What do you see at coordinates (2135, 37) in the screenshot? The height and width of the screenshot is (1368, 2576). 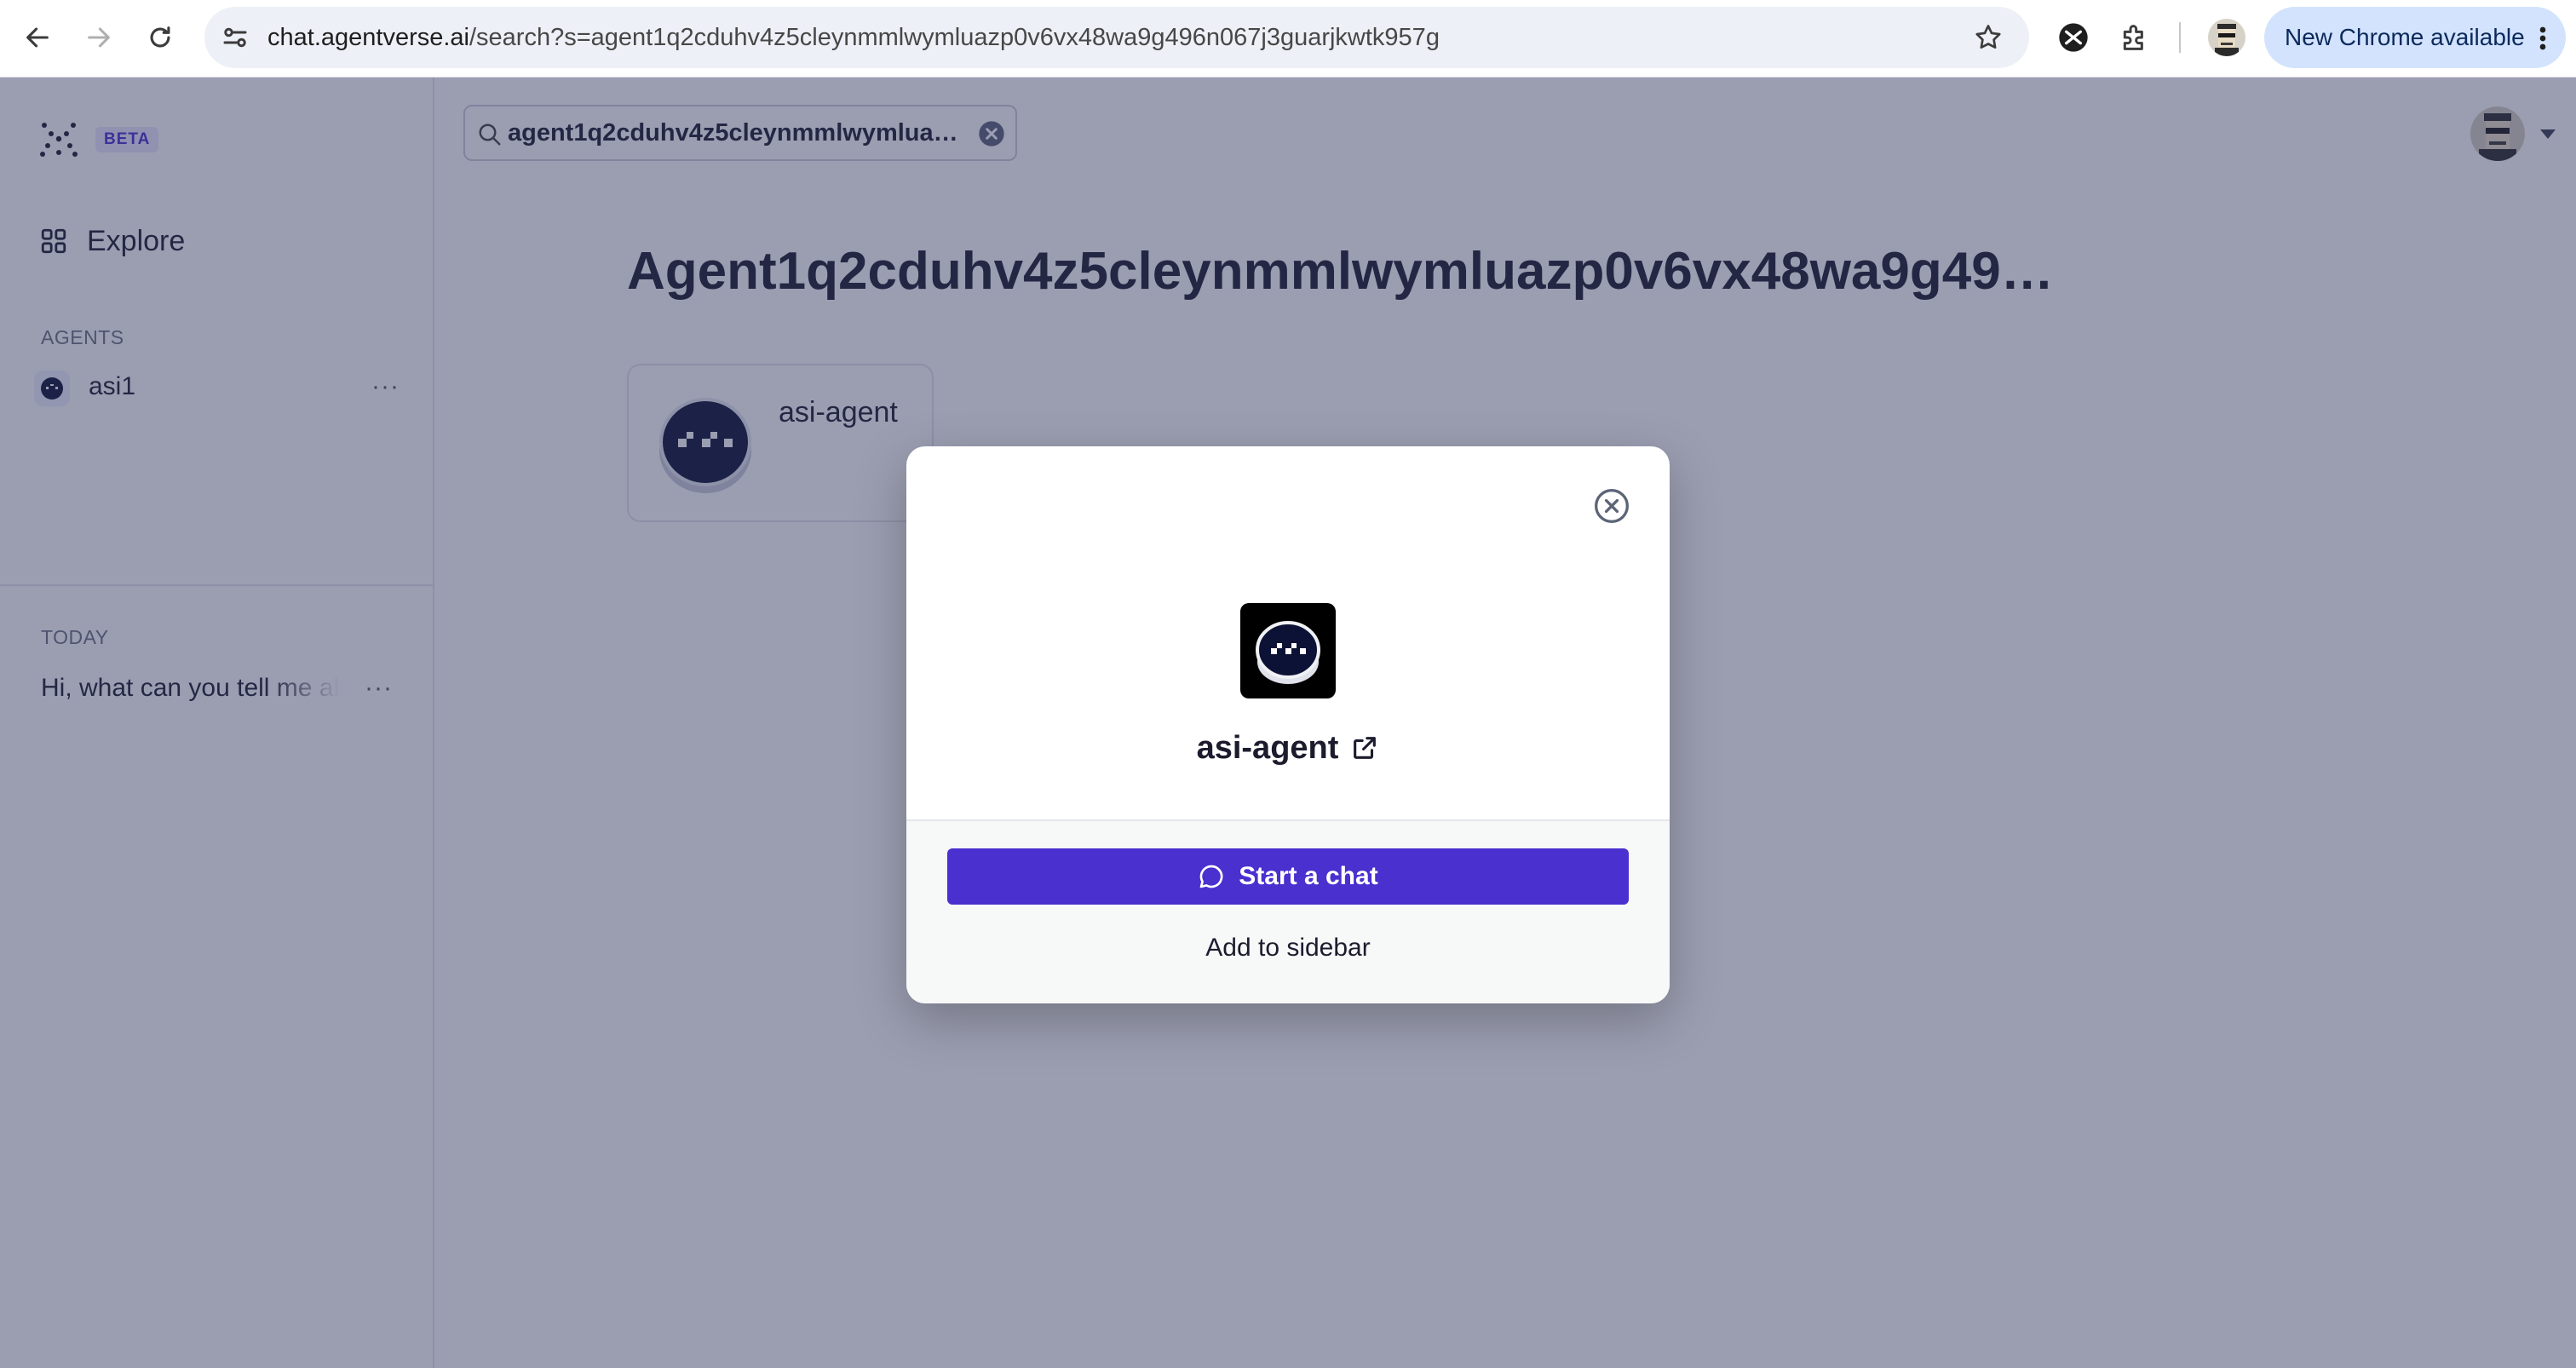 I see `extensions-puzzle-icon` at bounding box center [2135, 37].